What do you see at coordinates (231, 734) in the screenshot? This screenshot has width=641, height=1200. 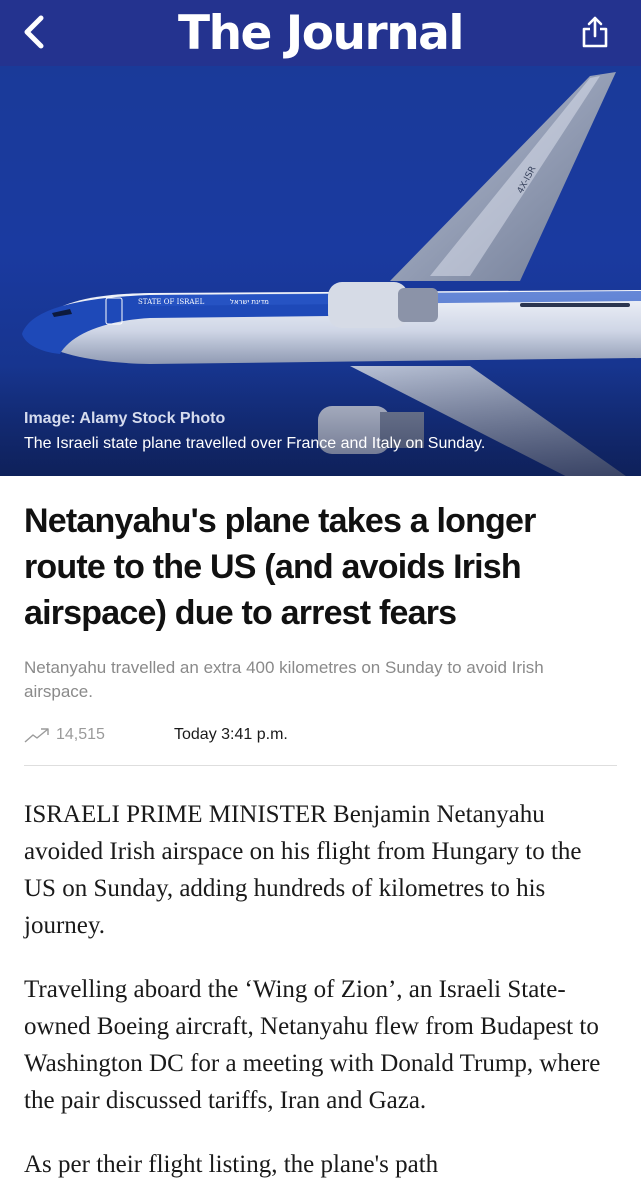 I see `publish-time: Today 3:41 p.m.` at bounding box center [231, 734].